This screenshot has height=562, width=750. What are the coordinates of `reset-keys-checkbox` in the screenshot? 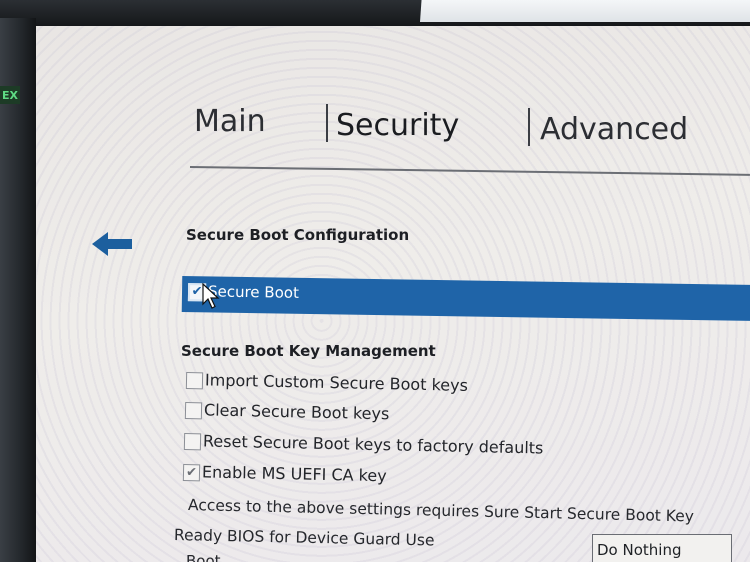 It's located at (192, 442).